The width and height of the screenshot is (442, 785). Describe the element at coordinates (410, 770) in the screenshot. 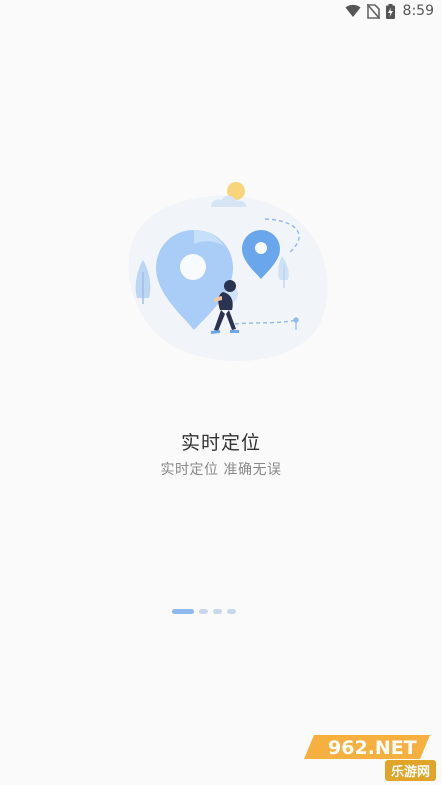

I see `watermark-caption: 乐游网` at that location.